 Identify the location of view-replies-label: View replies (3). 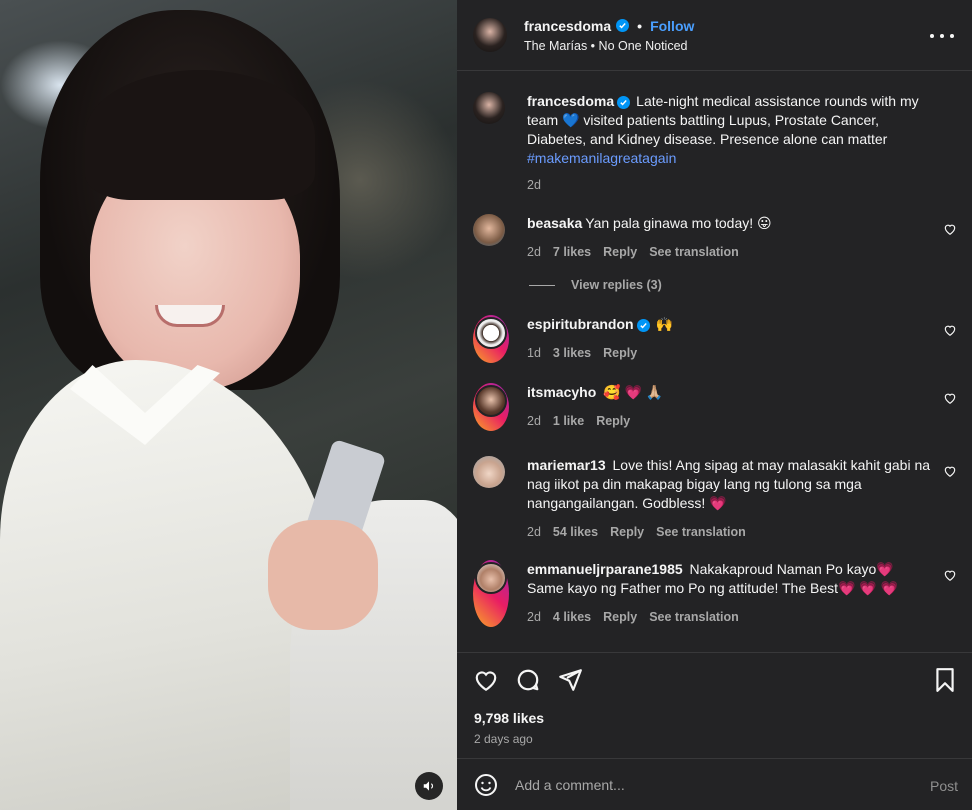
(616, 285).